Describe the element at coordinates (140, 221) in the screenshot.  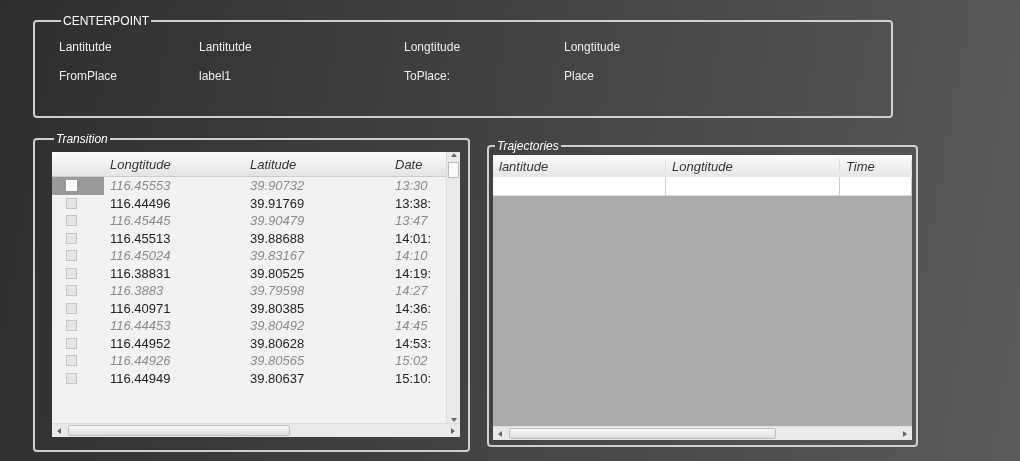
I see `table-cell-text: 116.45445` at that location.